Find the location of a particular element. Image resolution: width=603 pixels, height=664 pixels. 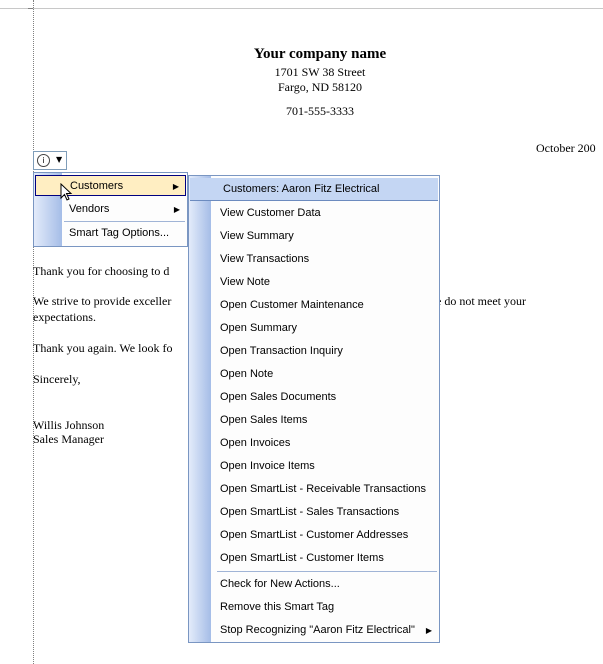

submenu-header: Customers: Aaron Fitz Electrical is located at coordinates (314, 189).